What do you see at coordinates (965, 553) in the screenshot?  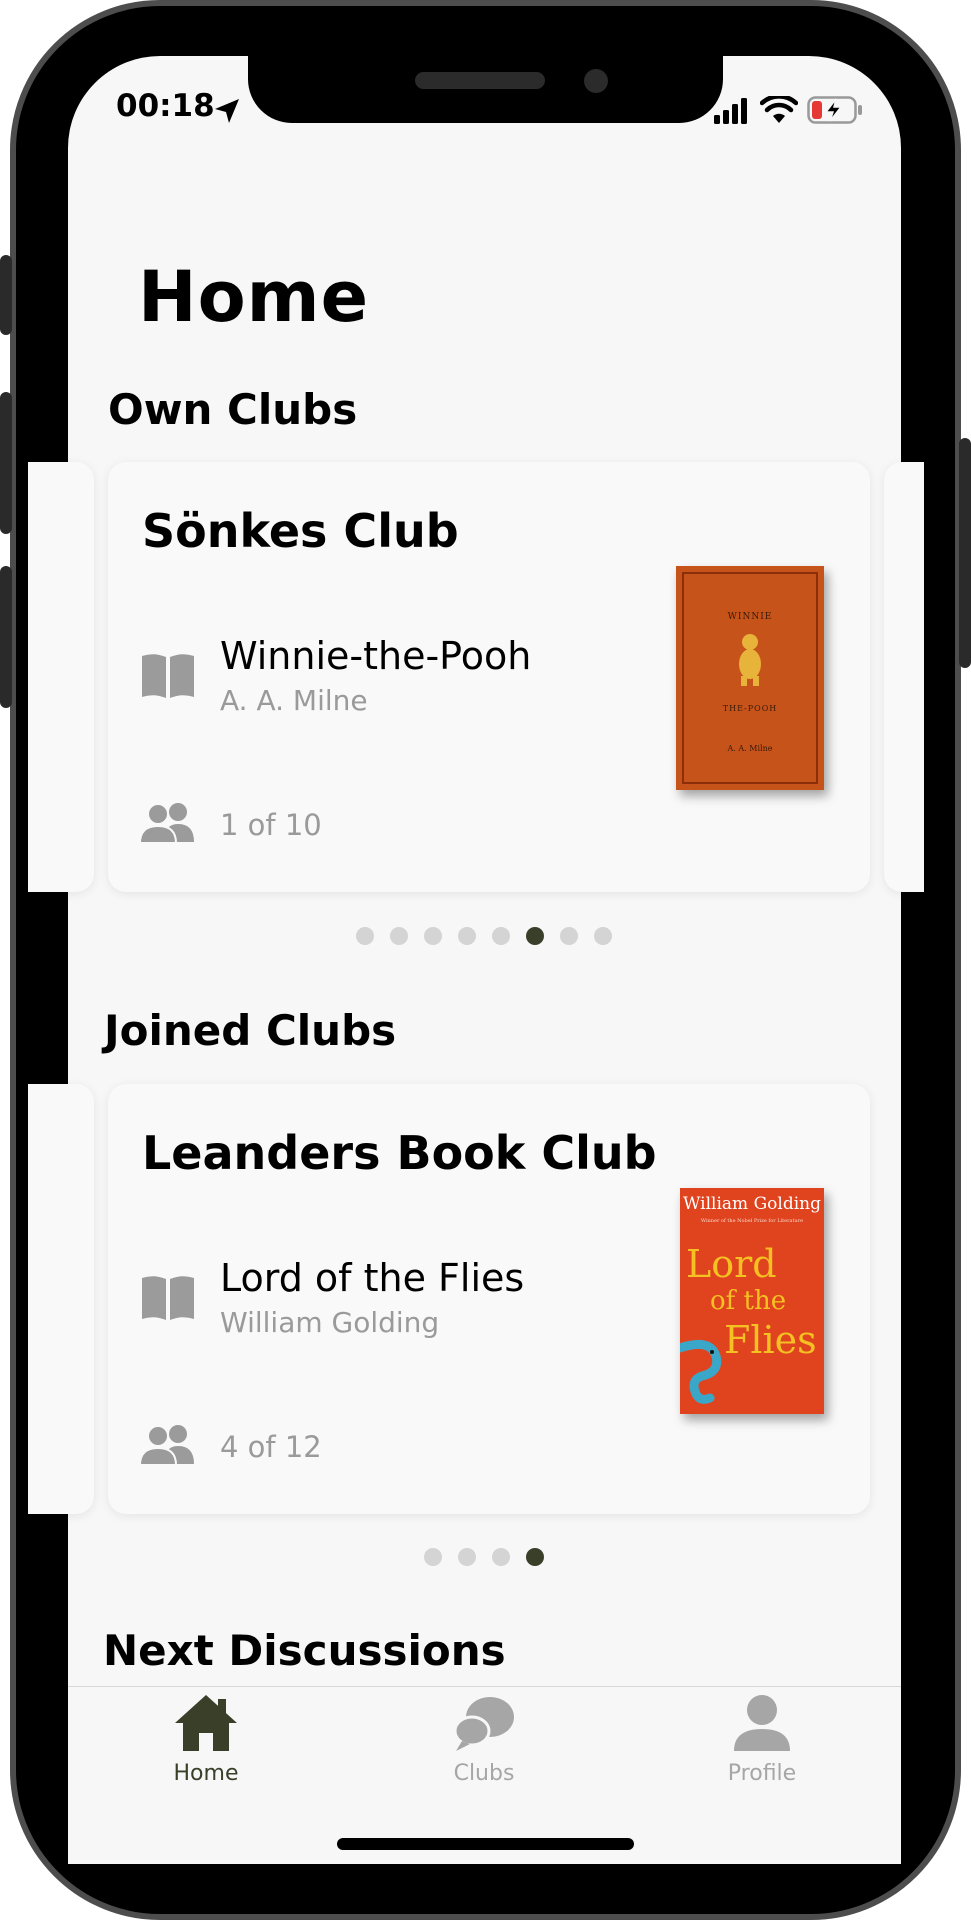 I see `power-button` at bounding box center [965, 553].